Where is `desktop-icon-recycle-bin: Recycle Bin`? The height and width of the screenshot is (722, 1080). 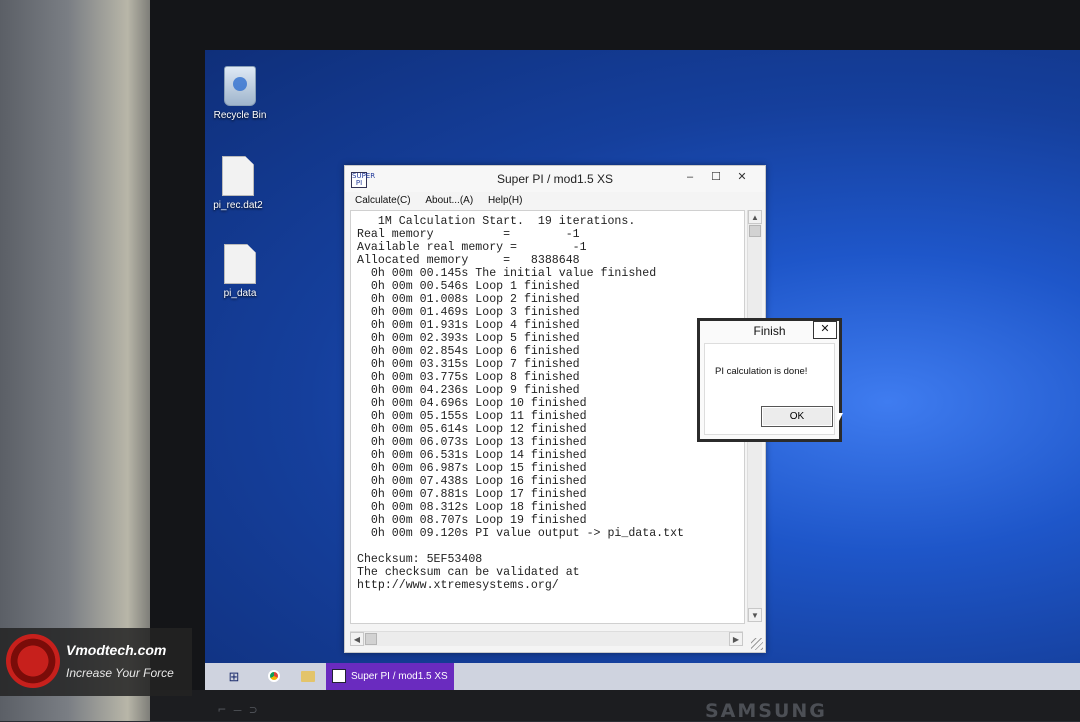 desktop-icon-recycle-bin: Recycle Bin is located at coordinates (240, 93).